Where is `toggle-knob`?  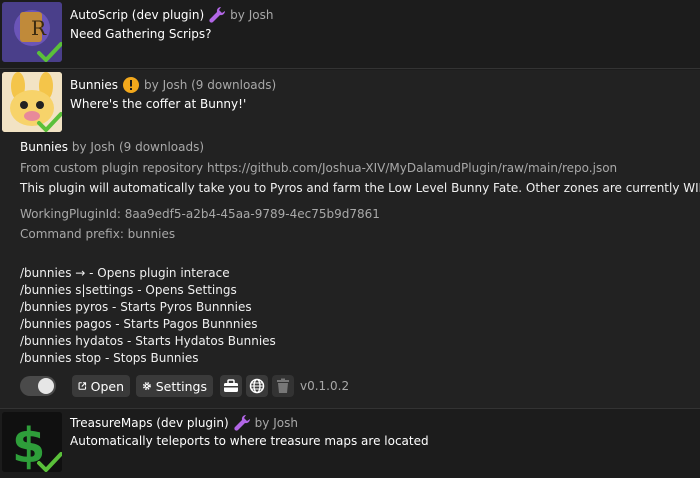 toggle-knob is located at coordinates (46, 386).